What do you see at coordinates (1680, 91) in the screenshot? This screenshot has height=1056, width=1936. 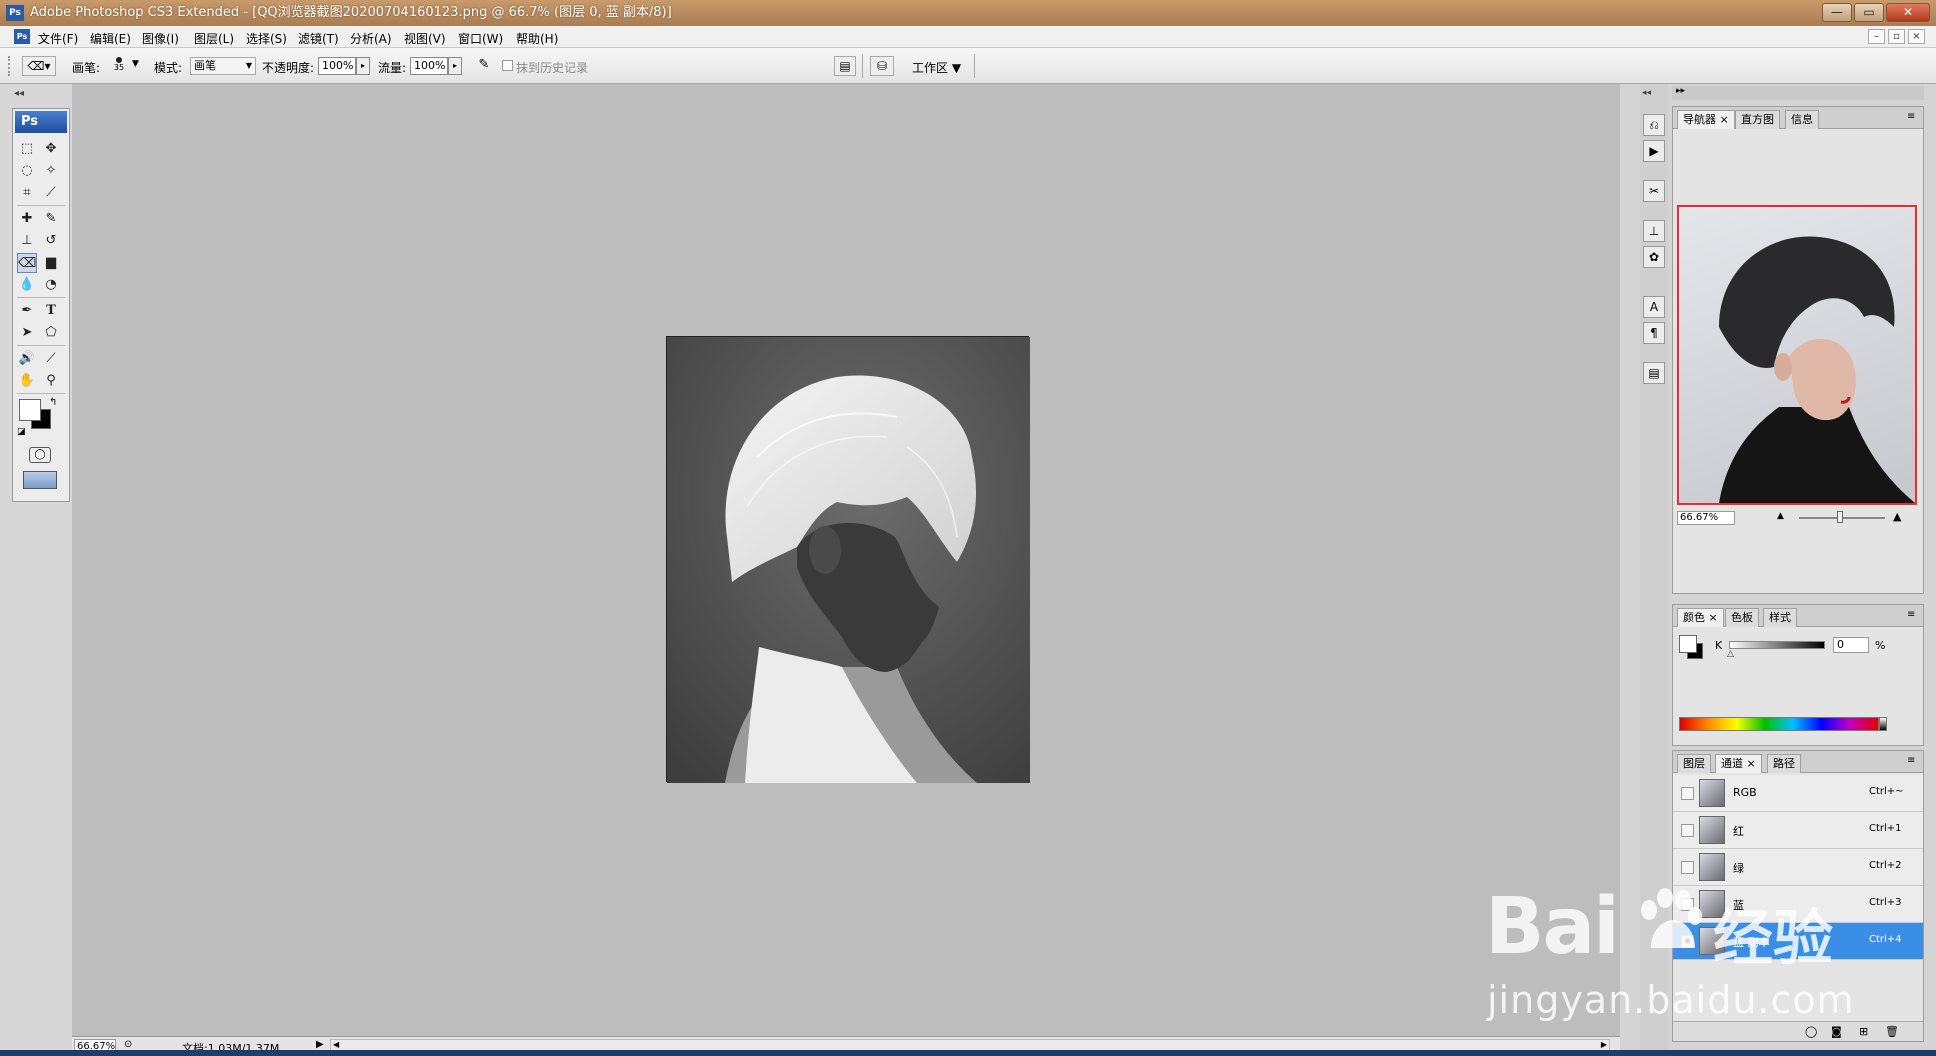 I see `collapse-dock-icon: ▸▸` at bounding box center [1680, 91].